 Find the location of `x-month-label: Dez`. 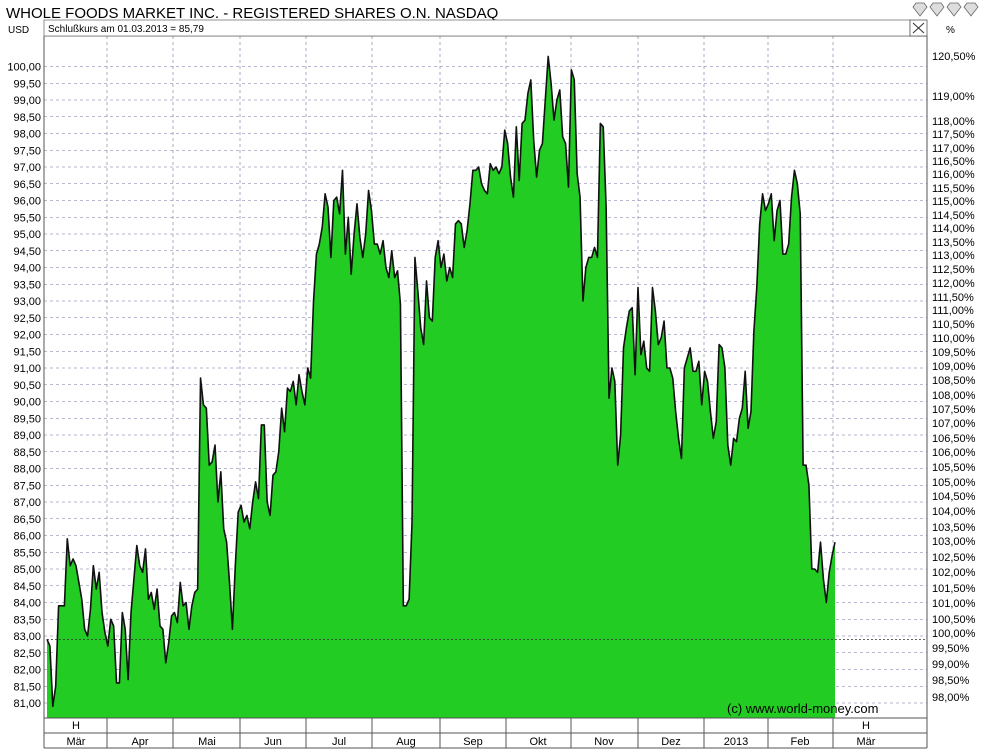

x-month-label: Dez is located at coordinates (671, 742).